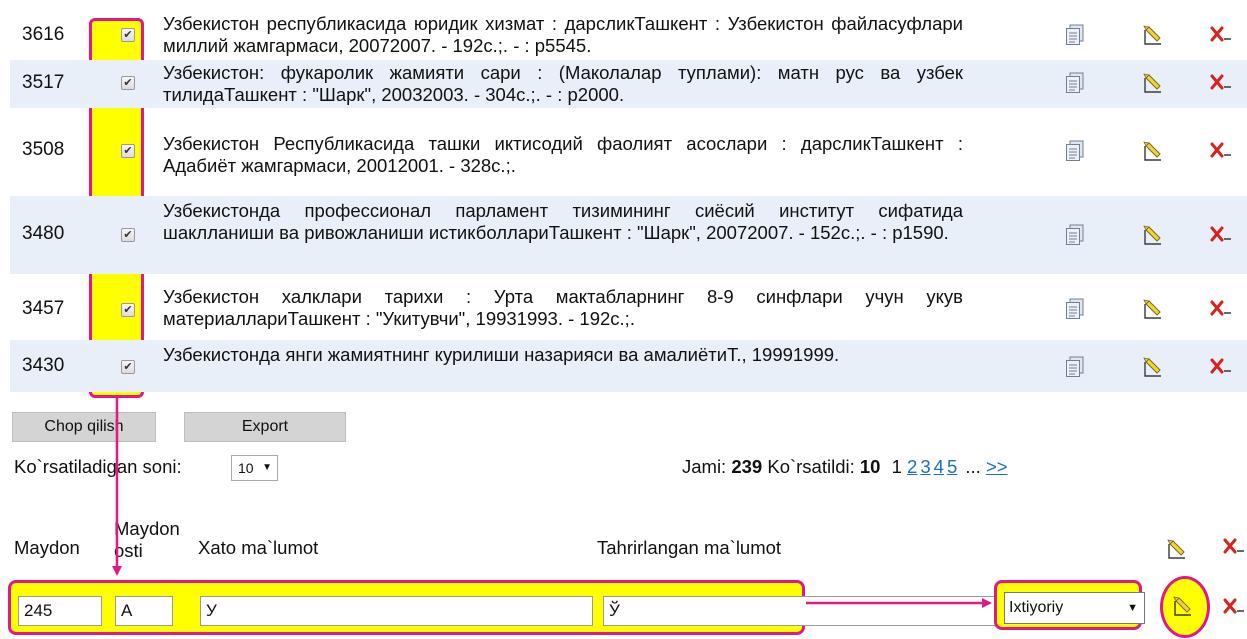 The width and height of the screenshot is (1247, 639). Describe the element at coordinates (43, 82) in the screenshot. I see `record-id: 3517` at that location.